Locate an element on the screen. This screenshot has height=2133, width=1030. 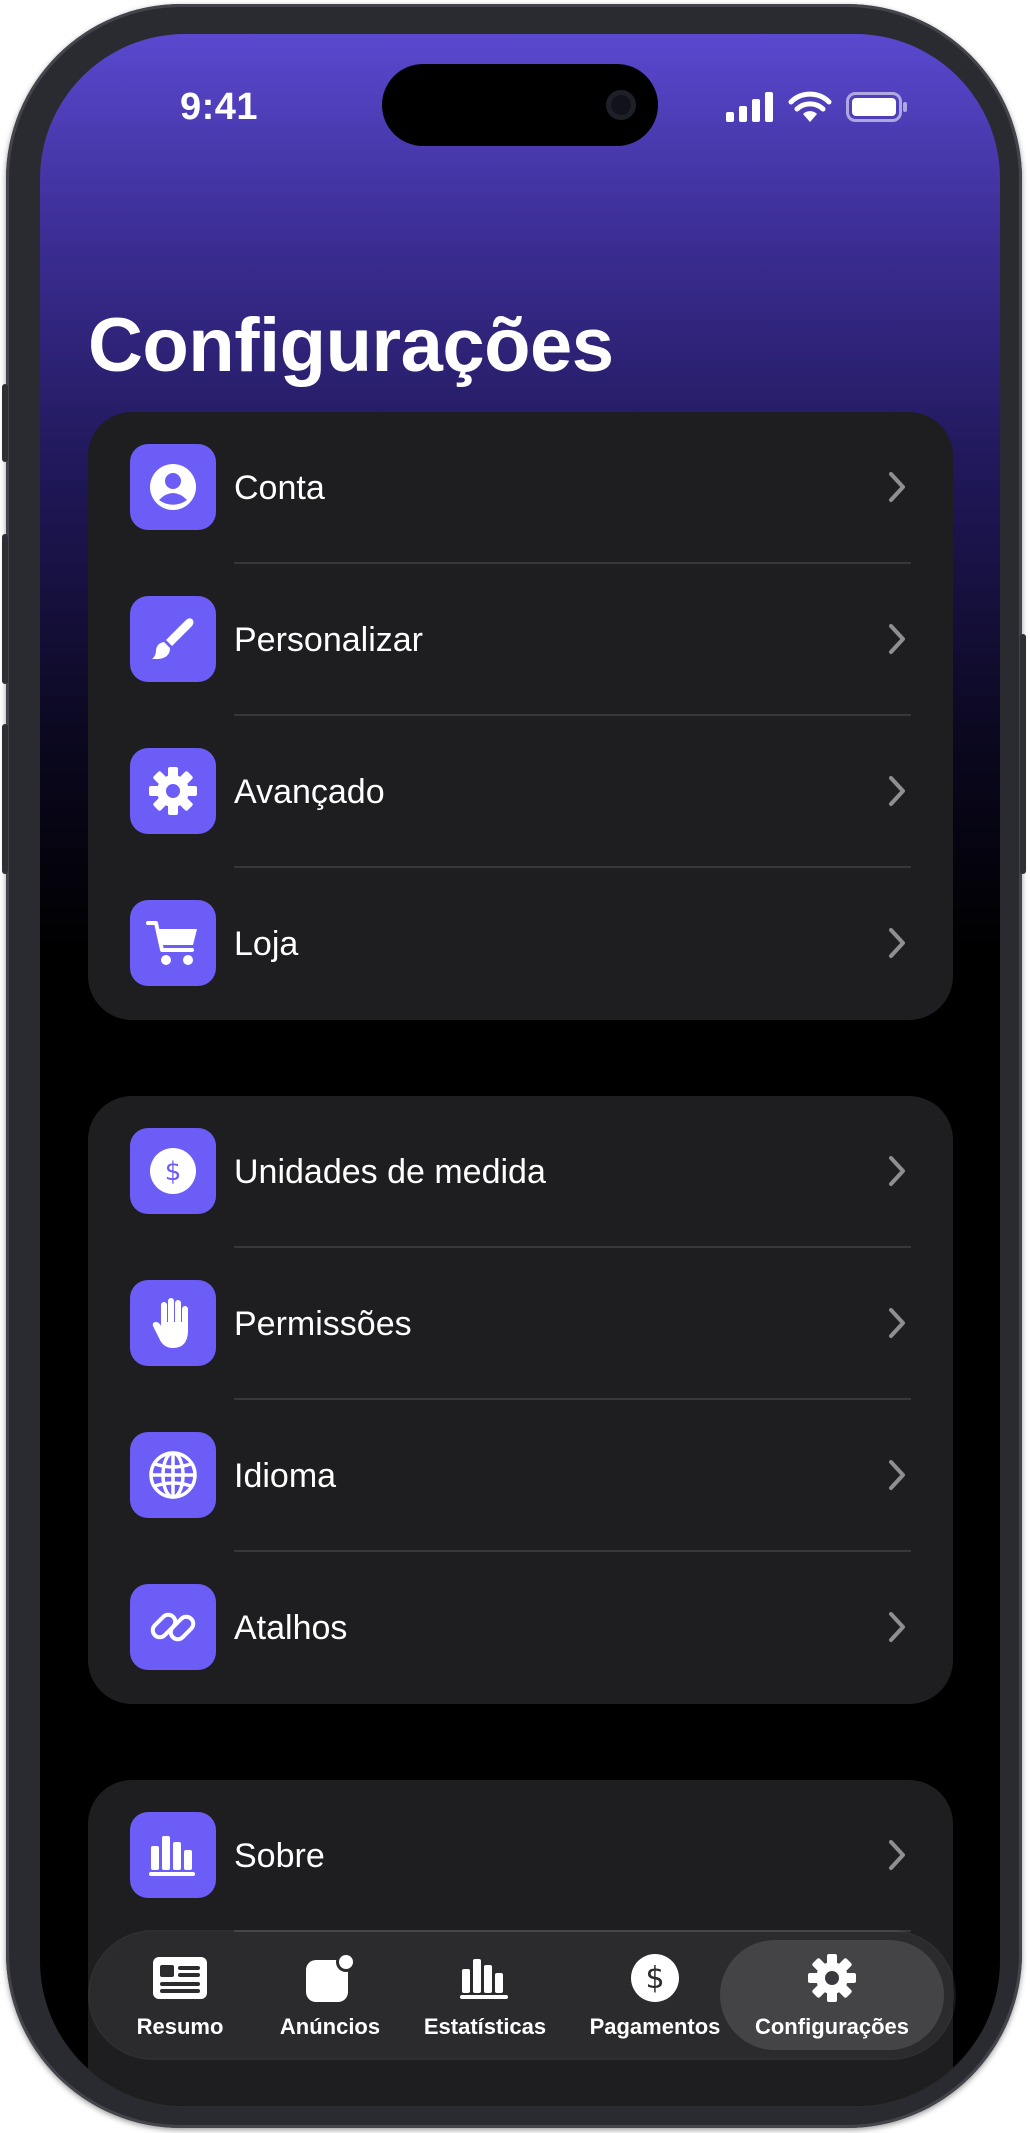
tab-estatisticas: Estatísticas is located at coordinates (485, 1995).